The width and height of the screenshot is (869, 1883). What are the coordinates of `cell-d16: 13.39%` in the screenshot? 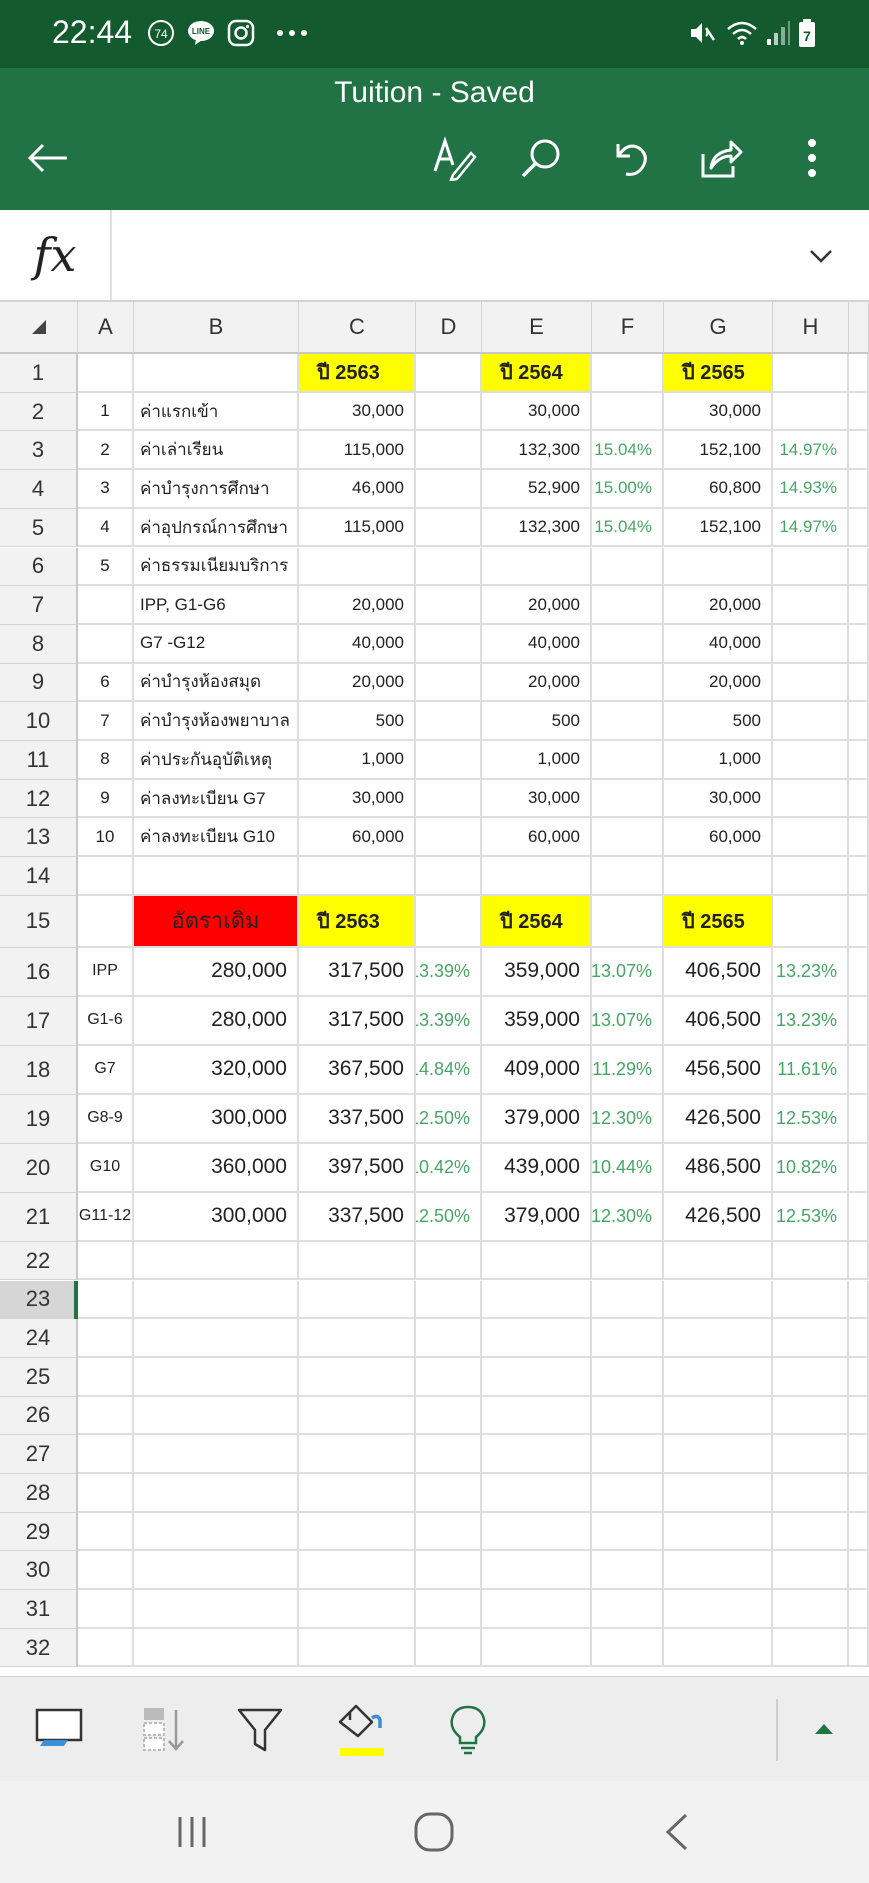 It's located at (449, 972).